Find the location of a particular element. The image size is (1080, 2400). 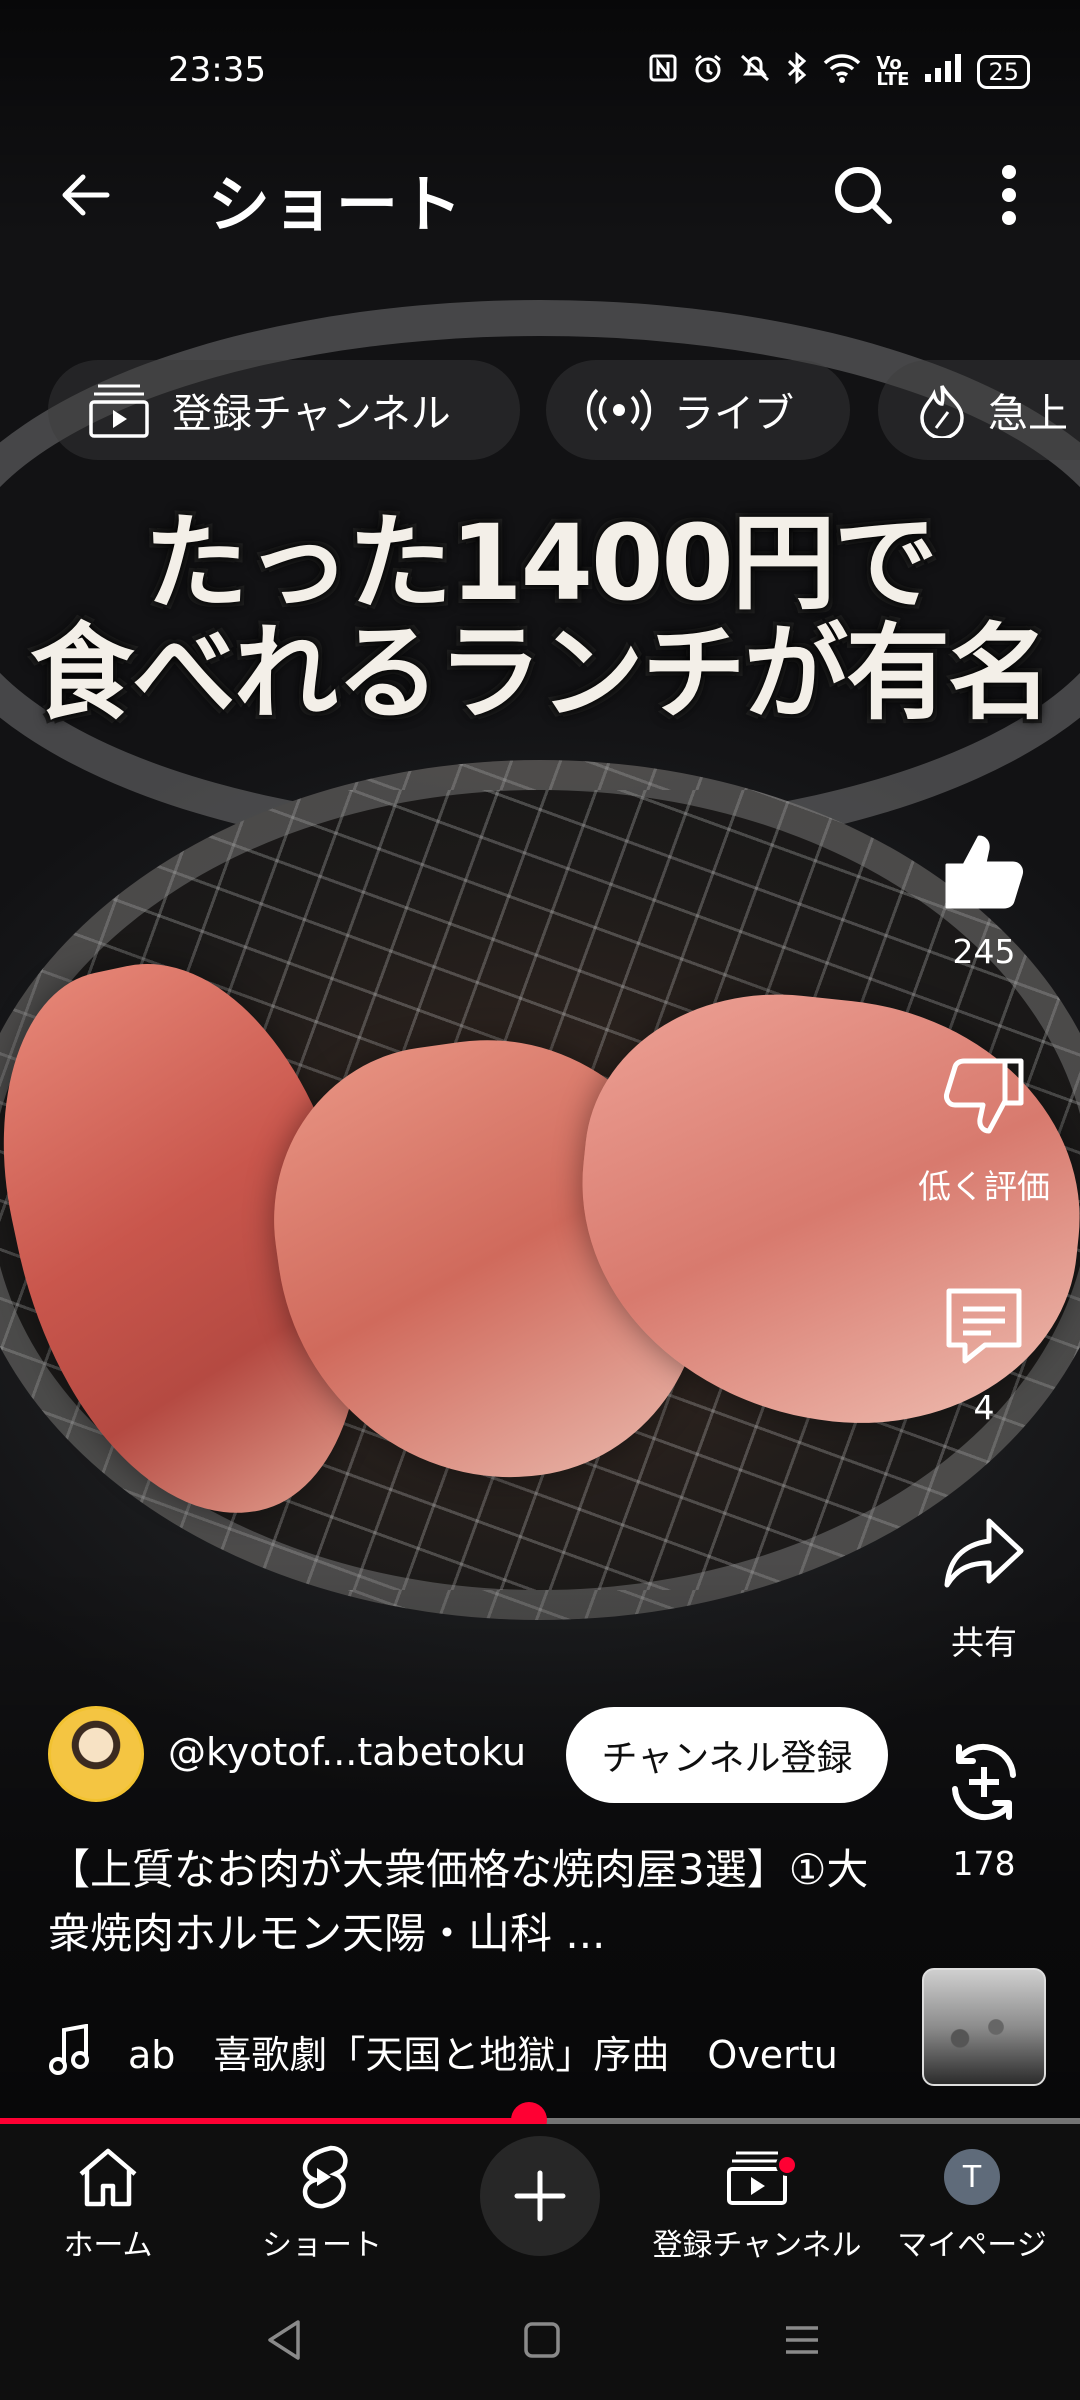

alarm-icon is located at coordinates (708, 72).